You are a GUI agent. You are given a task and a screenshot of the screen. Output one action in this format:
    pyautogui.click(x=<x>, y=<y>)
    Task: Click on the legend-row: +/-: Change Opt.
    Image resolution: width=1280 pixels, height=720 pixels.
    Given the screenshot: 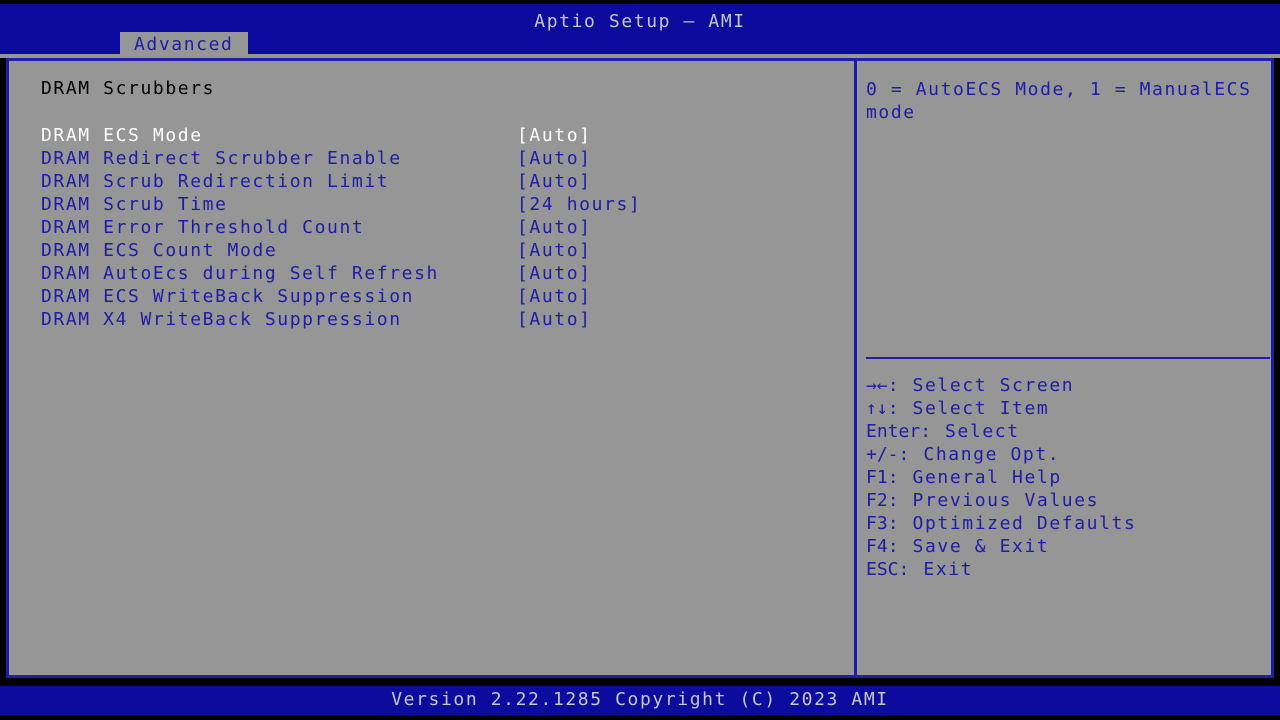 What is the action you would take?
    pyautogui.click(x=1071, y=454)
    